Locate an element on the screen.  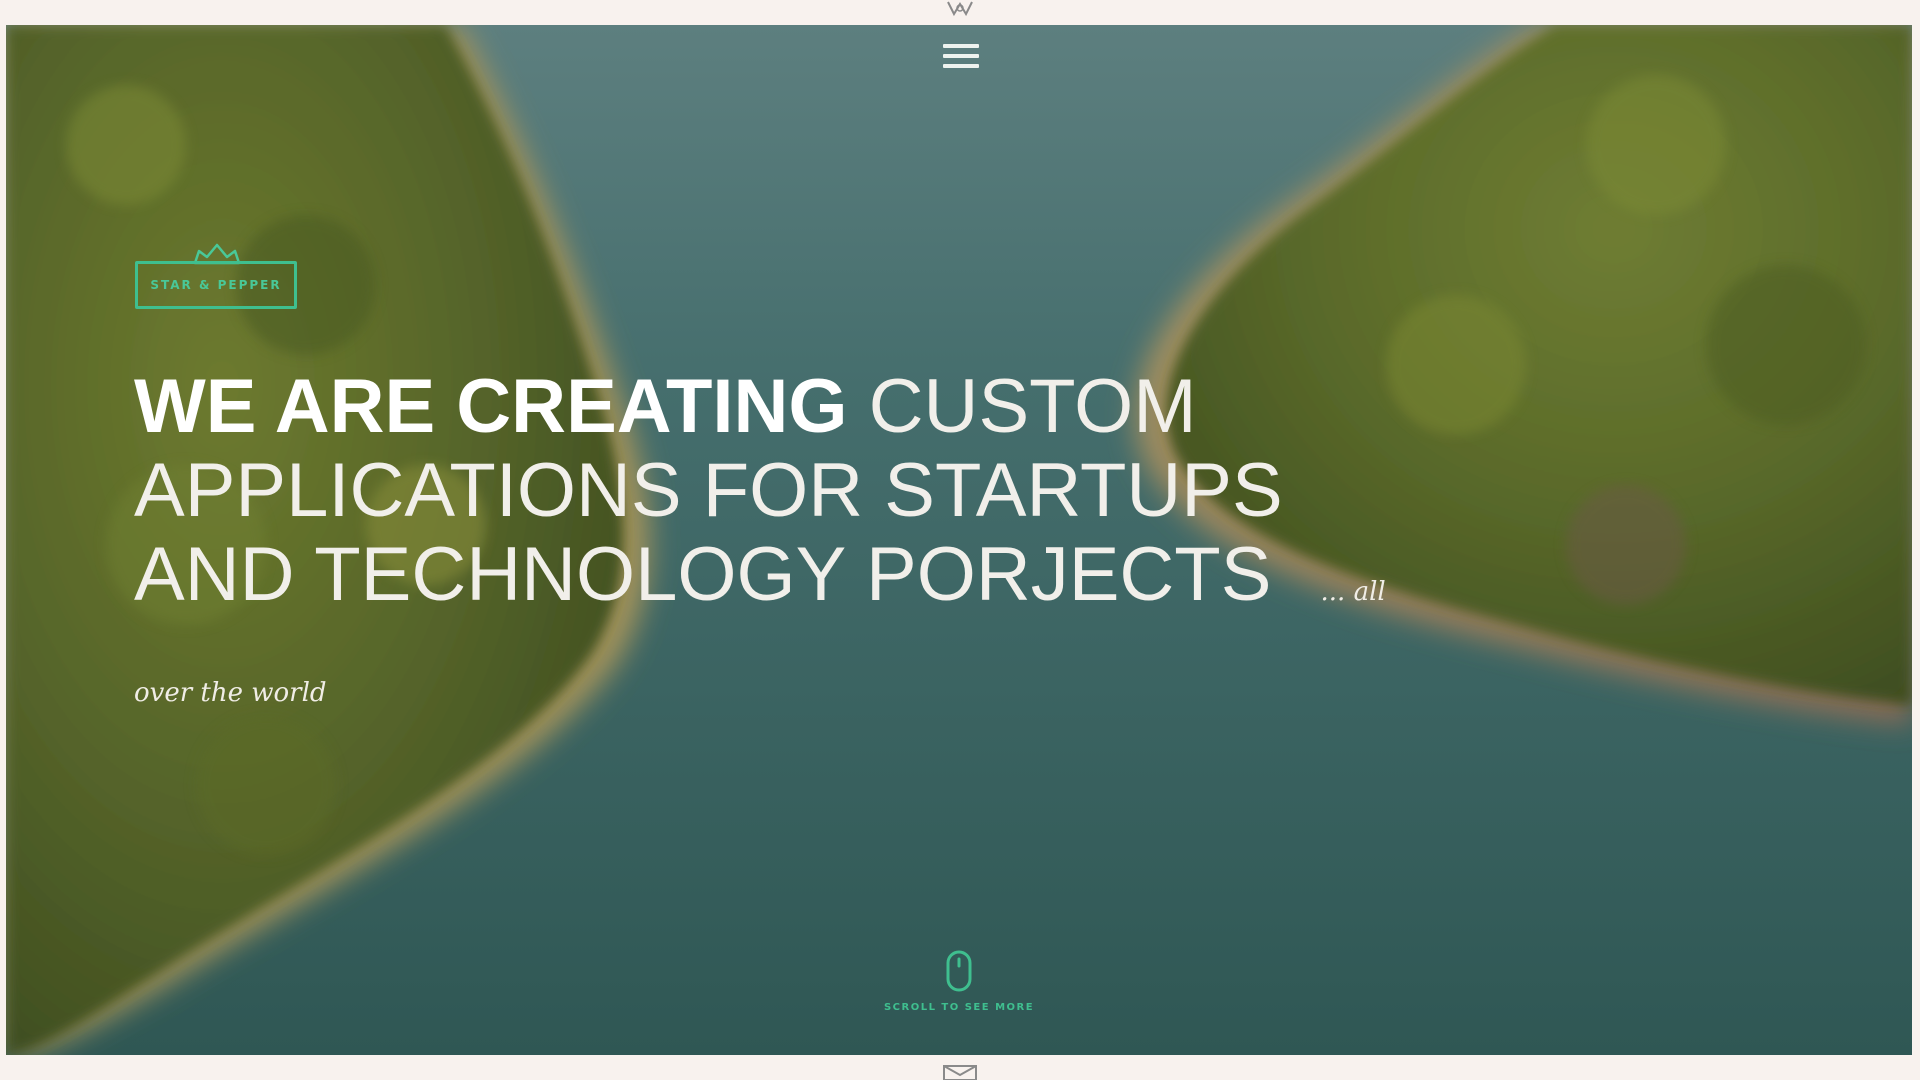
logo-text: STAR & PEPPER is located at coordinates (216, 285).